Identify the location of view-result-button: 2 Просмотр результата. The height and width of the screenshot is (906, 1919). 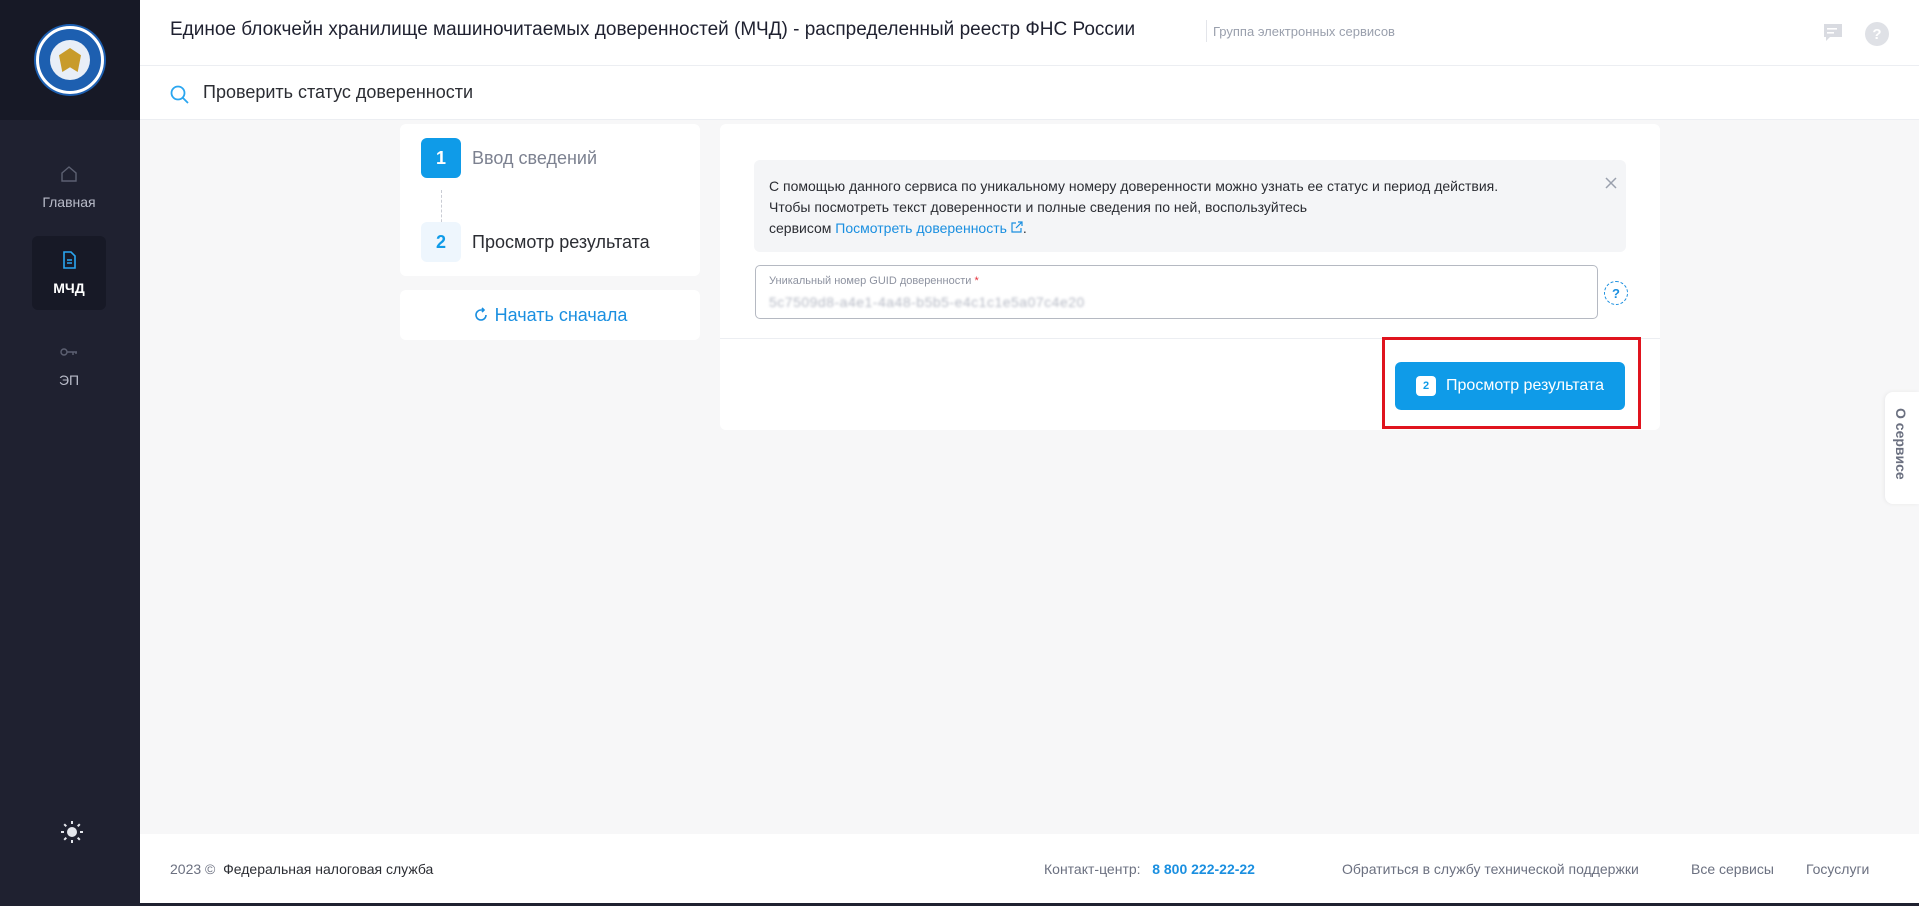
(1510, 386).